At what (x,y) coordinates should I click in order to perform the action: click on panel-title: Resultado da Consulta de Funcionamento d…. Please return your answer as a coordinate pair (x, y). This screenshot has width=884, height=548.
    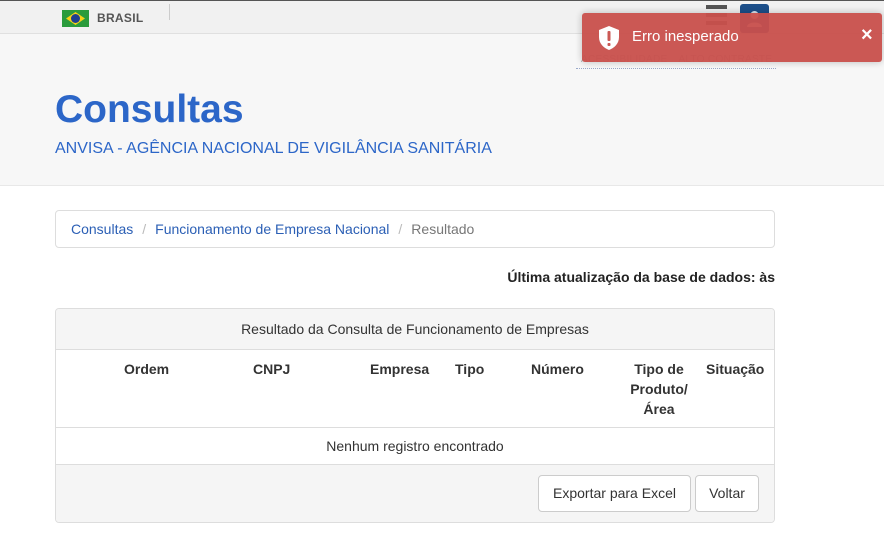
    Looking at the image, I should click on (415, 329).